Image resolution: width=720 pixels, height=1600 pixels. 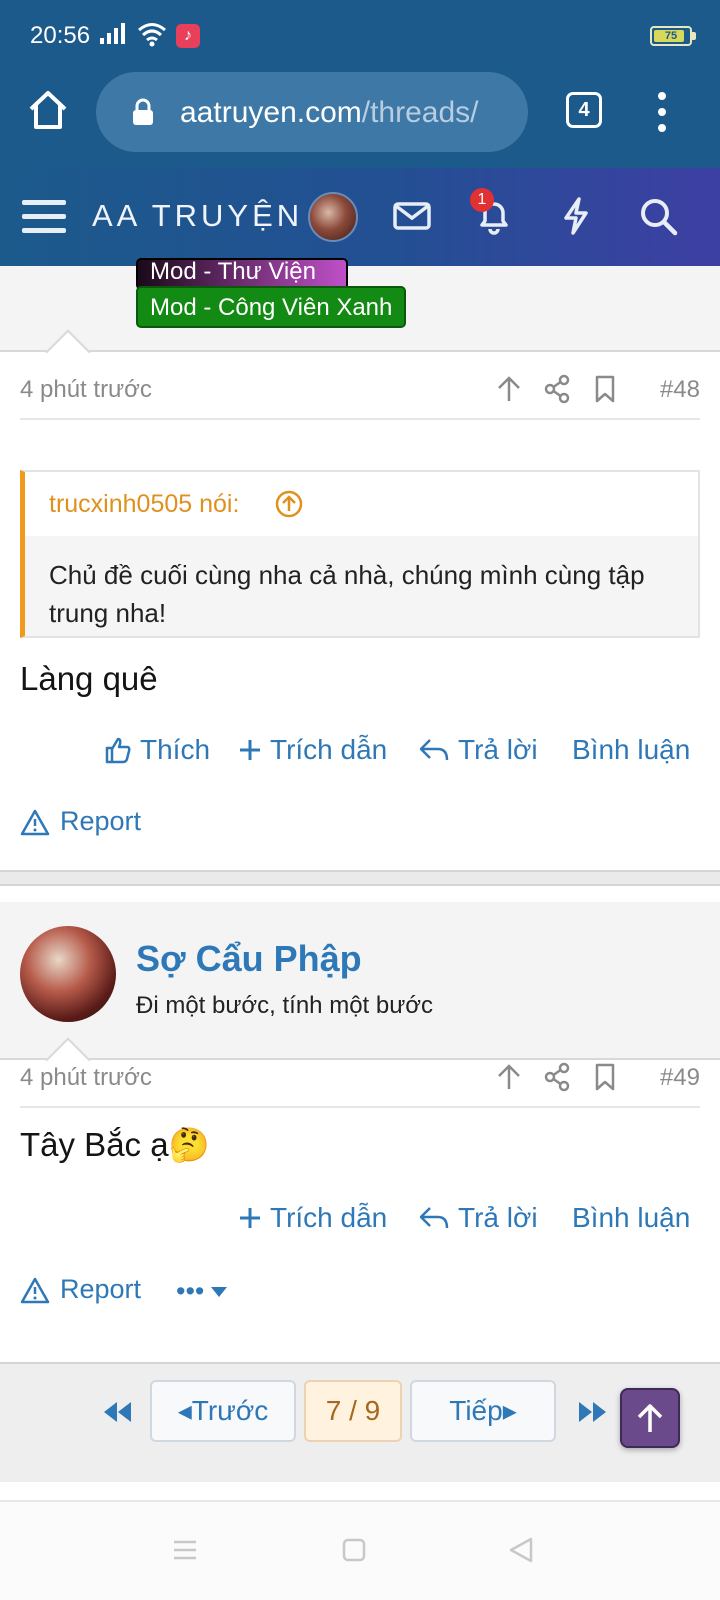 I want to click on hamburger-menu-icon, so click(x=44, y=216).